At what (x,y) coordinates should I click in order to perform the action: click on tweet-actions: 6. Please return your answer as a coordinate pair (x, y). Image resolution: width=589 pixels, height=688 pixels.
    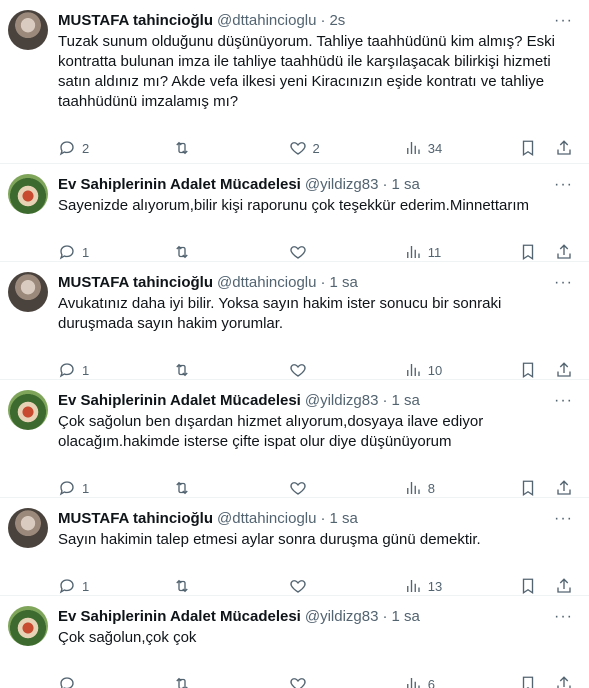
    Looking at the image, I should click on (315, 675).